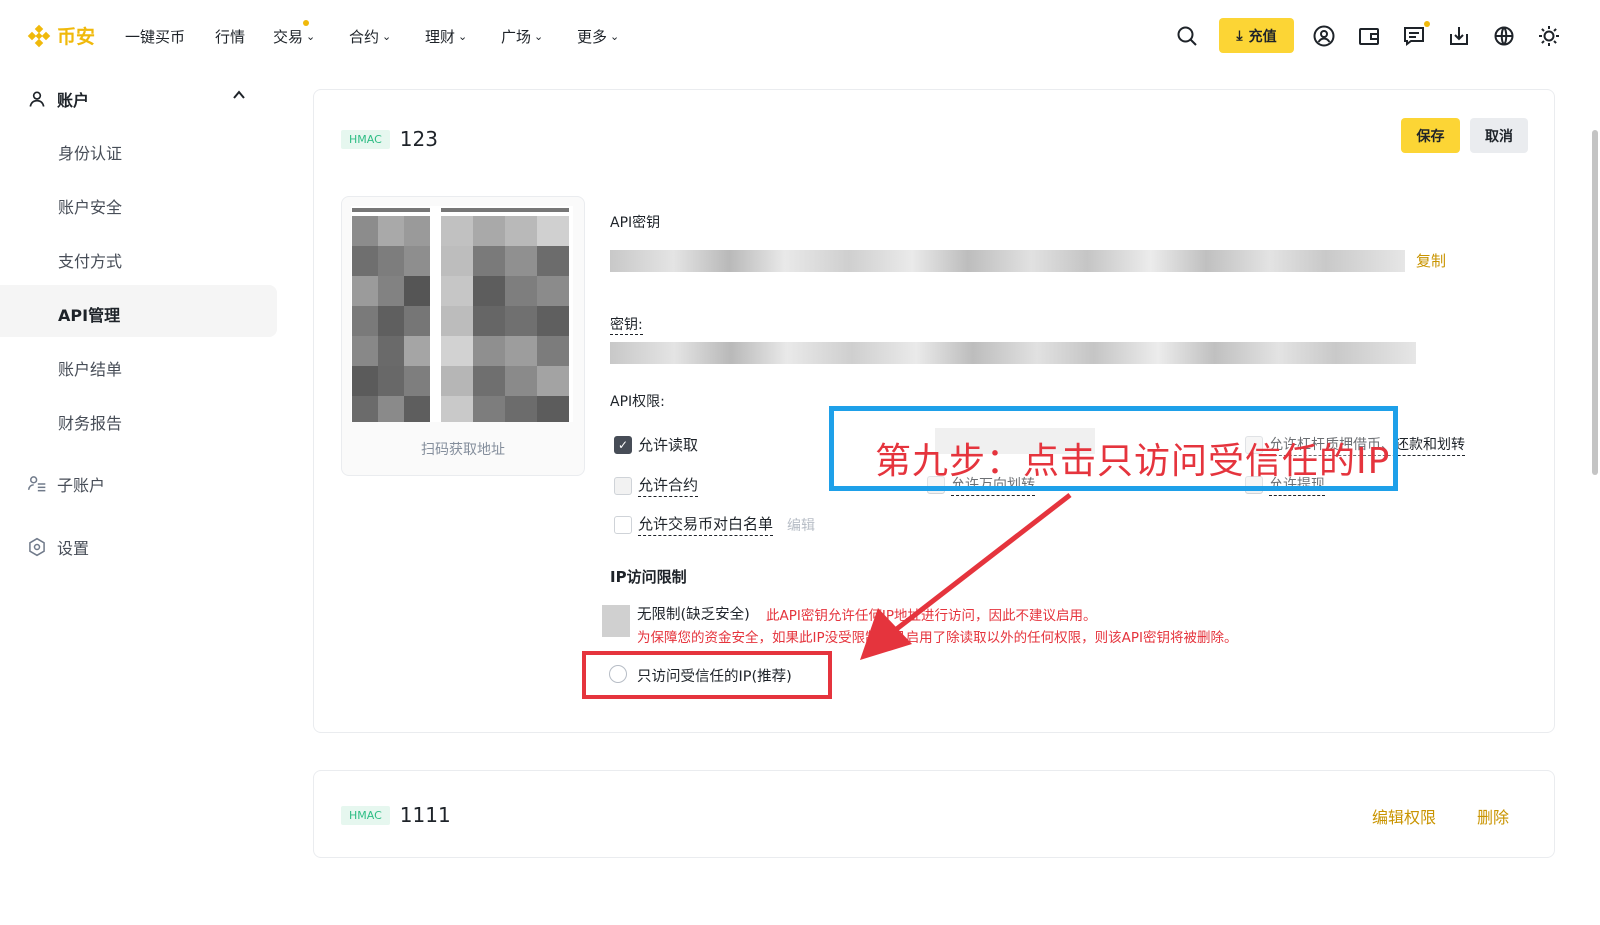  Describe the element at coordinates (463, 450) in the screenshot. I see `qr-caption: 扫码获取地址` at that location.